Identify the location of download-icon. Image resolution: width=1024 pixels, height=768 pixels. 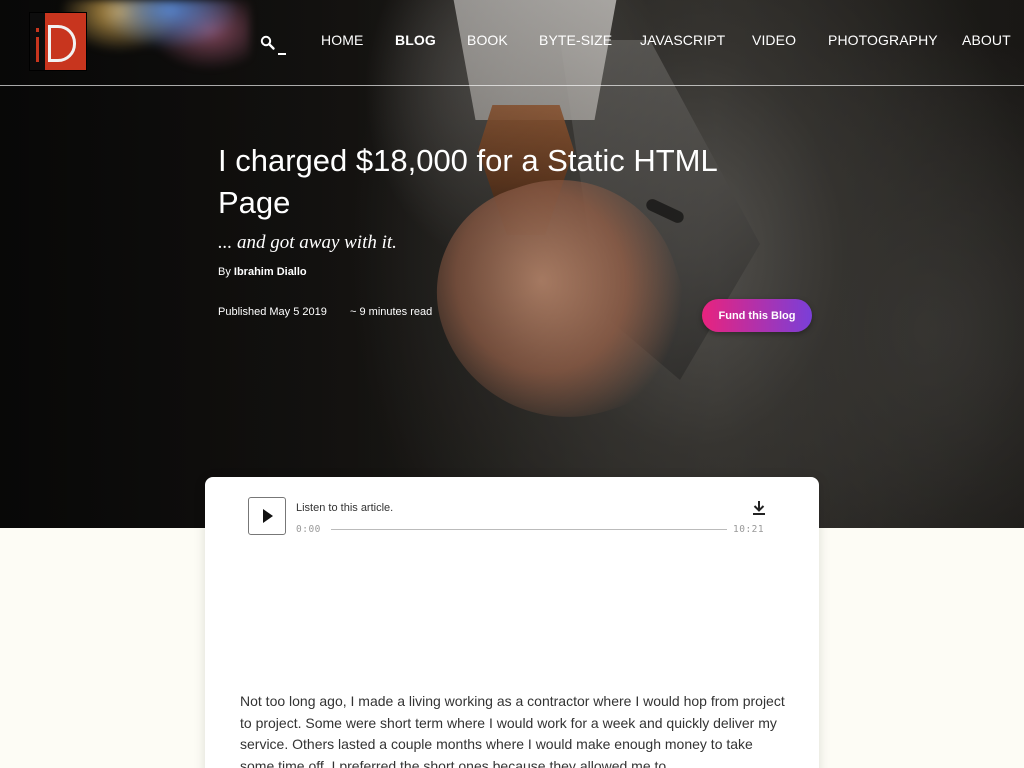
(759, 508).